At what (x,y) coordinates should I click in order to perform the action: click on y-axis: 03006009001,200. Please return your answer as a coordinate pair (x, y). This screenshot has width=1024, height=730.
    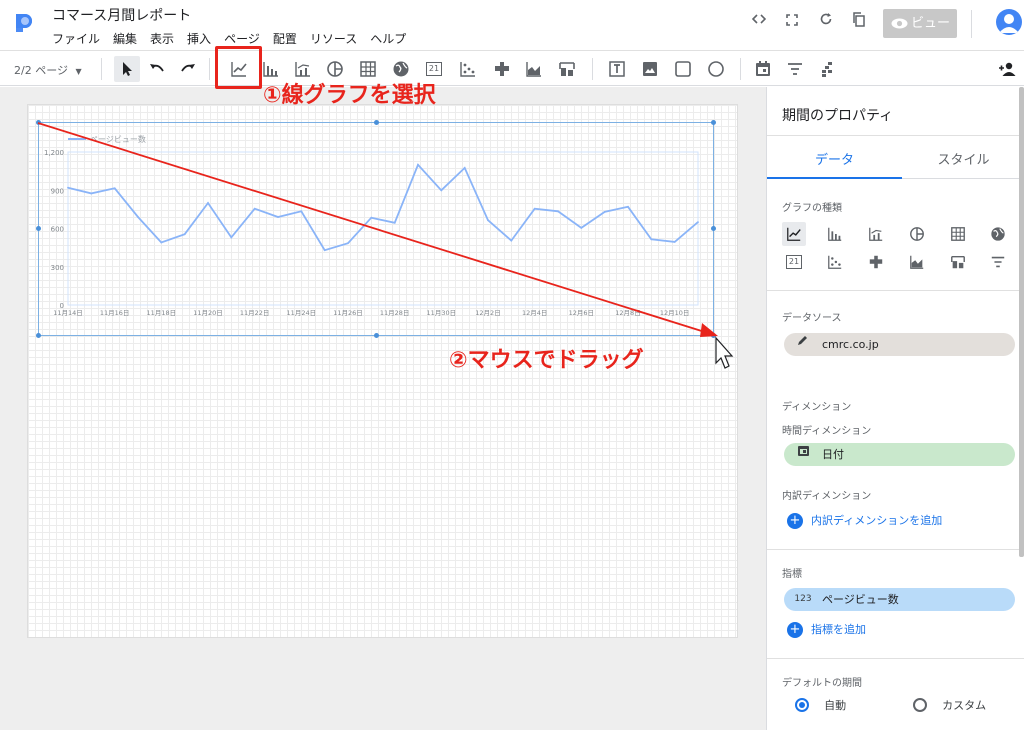
    Looking at the image, I should click on (54, 229).